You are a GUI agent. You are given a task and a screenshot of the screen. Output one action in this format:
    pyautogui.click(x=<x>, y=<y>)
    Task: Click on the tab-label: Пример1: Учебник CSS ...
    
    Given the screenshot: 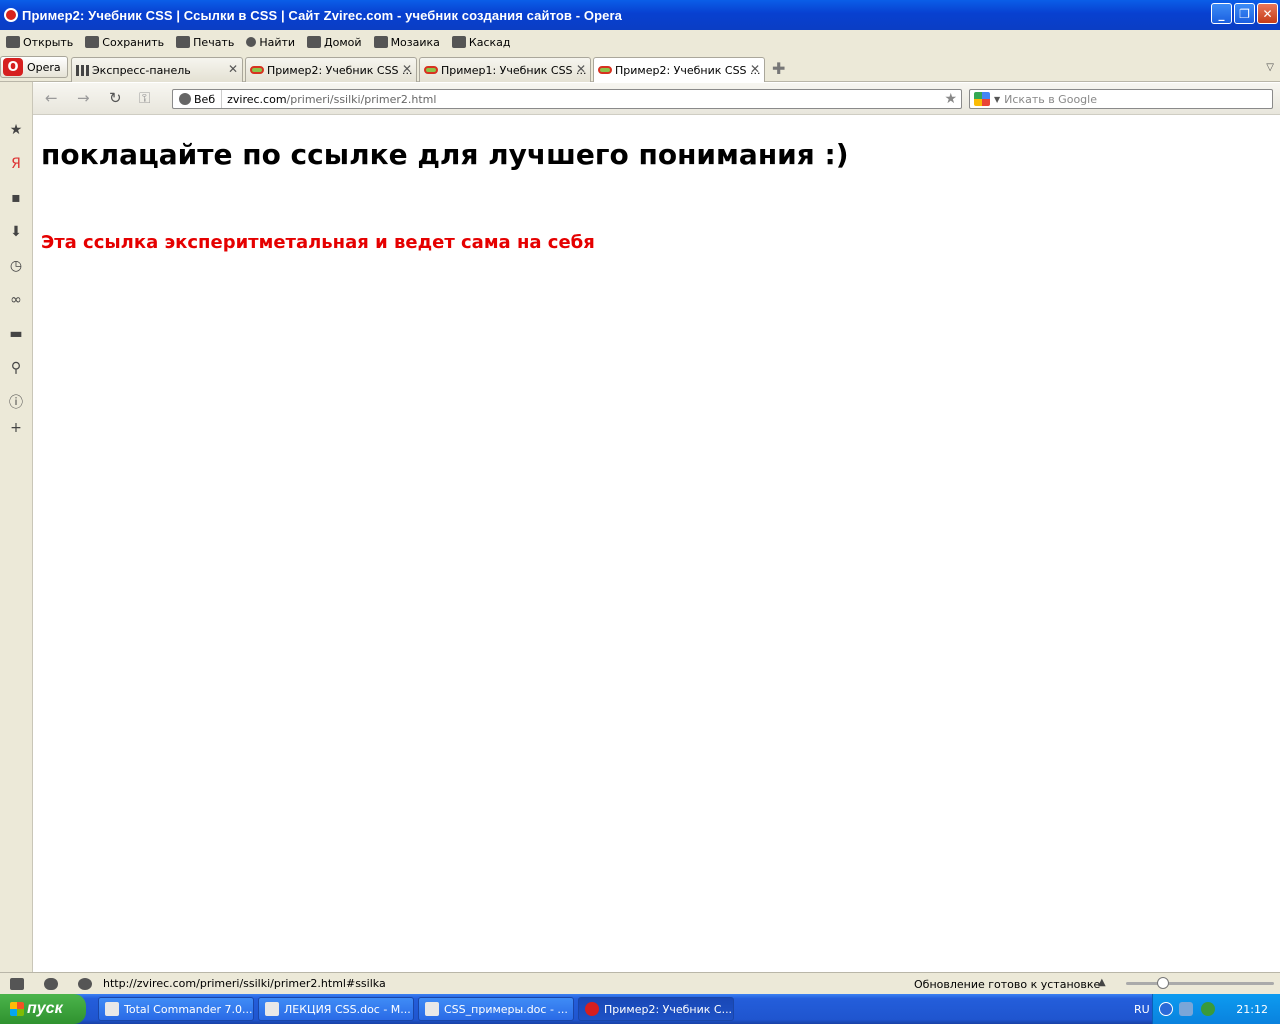 What is the action you would take?
    pyautogui.click(x=514, y=70)
    